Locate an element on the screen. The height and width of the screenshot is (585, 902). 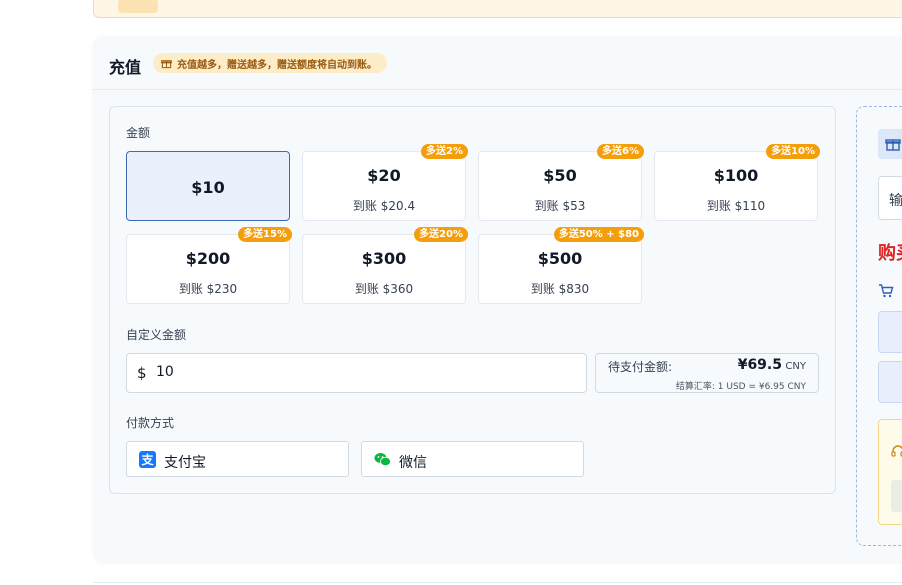
amount-option-20: 多送2% $20 到账 $20.4 is located at coordinates (385, 182).